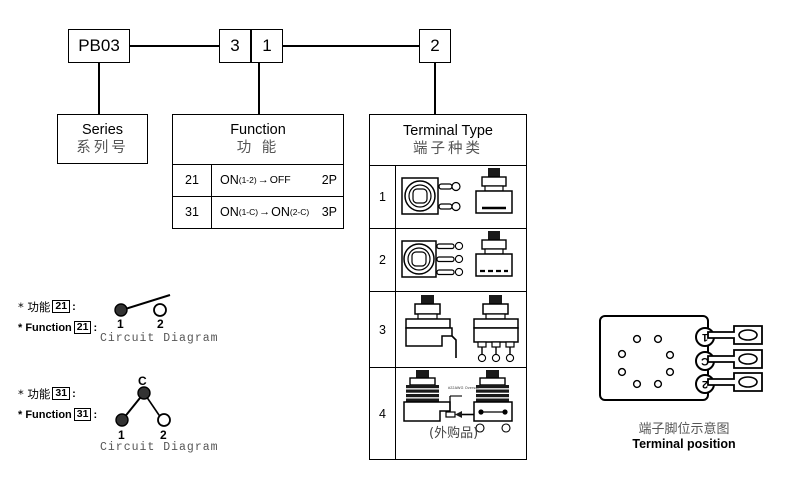 This screenshot has width=797, height=503. What do you see at coordinates (61, 393) in the screenshot?
I see `circuit-note-31-cn-code: 31` at bounding box center [61, 393].